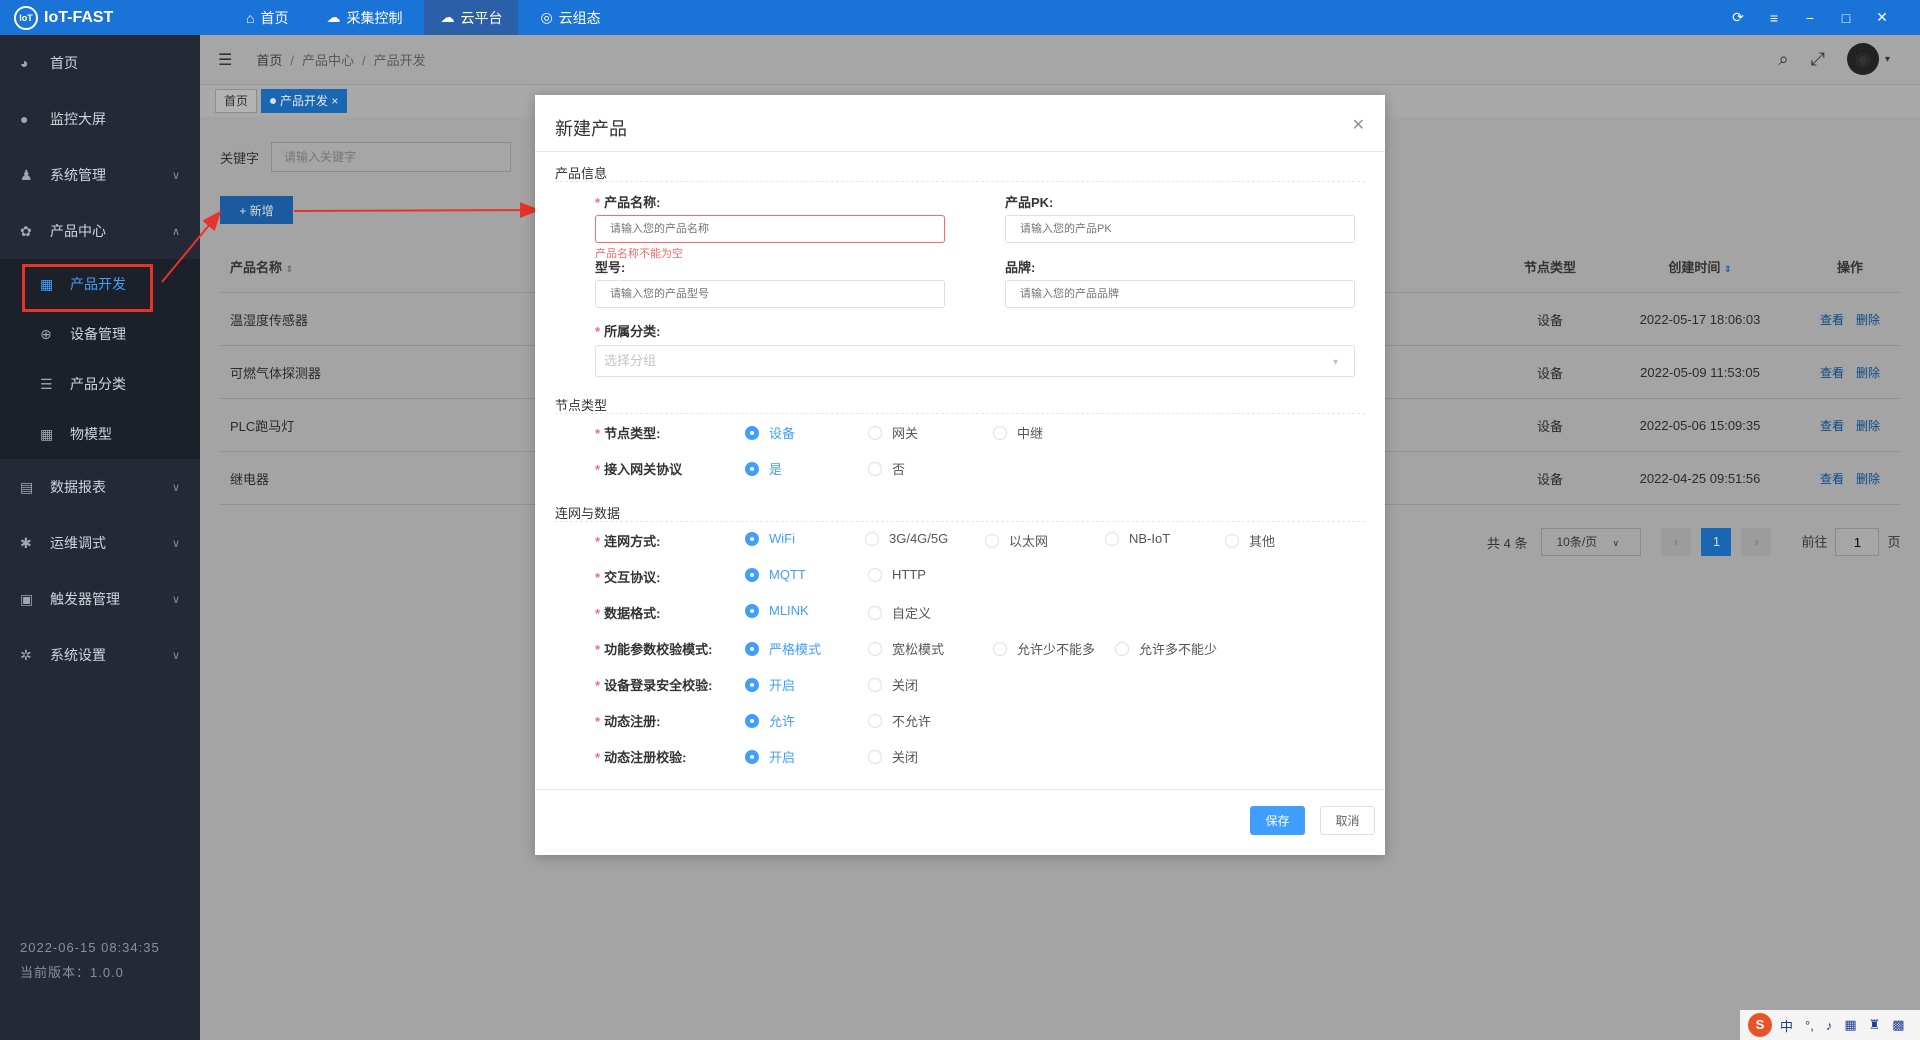 The height and width of the screenshot is (1040, 1920). I want to click on dyn-radio-allow: 允许, so click(770, 720).